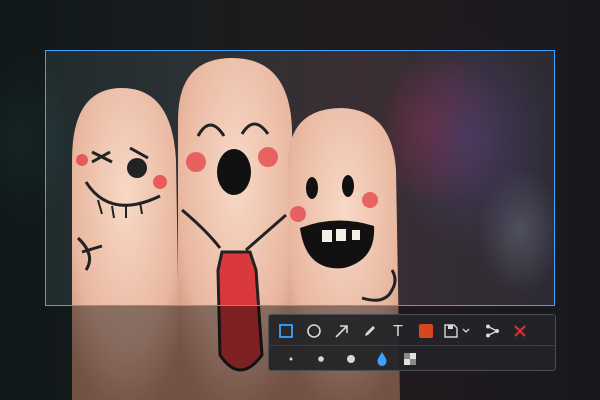  I want to click on text-tool-button: T, so click(398, 331).